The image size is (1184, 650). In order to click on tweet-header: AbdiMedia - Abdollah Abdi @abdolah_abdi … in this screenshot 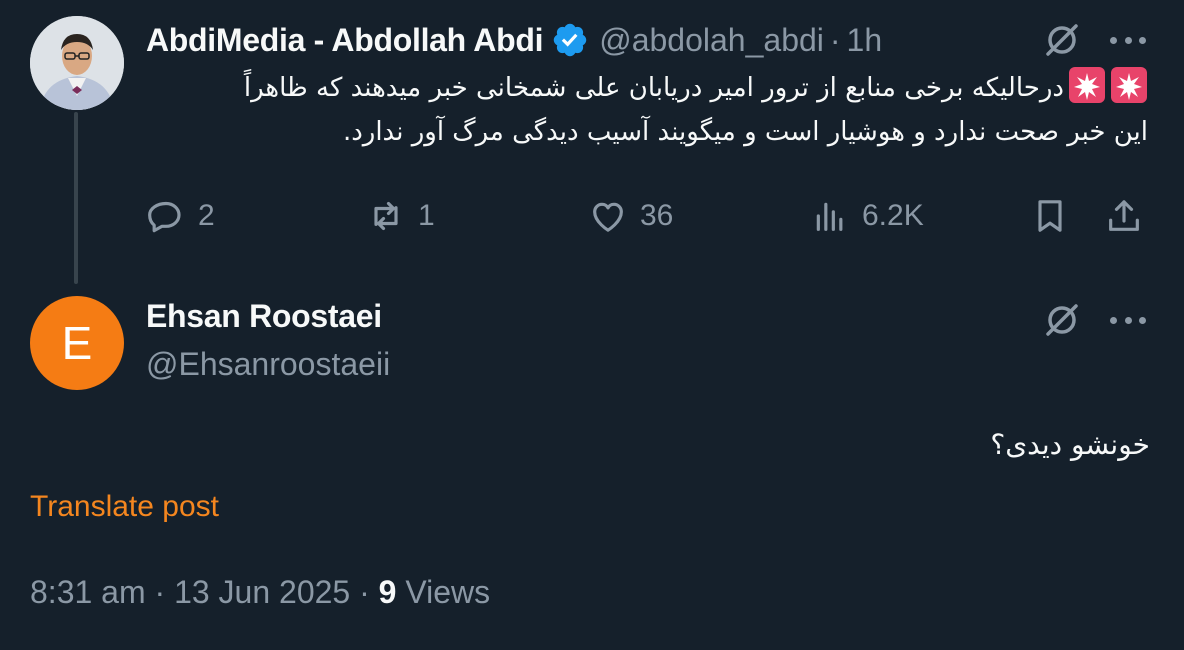, I will do `click(514, 40)`.